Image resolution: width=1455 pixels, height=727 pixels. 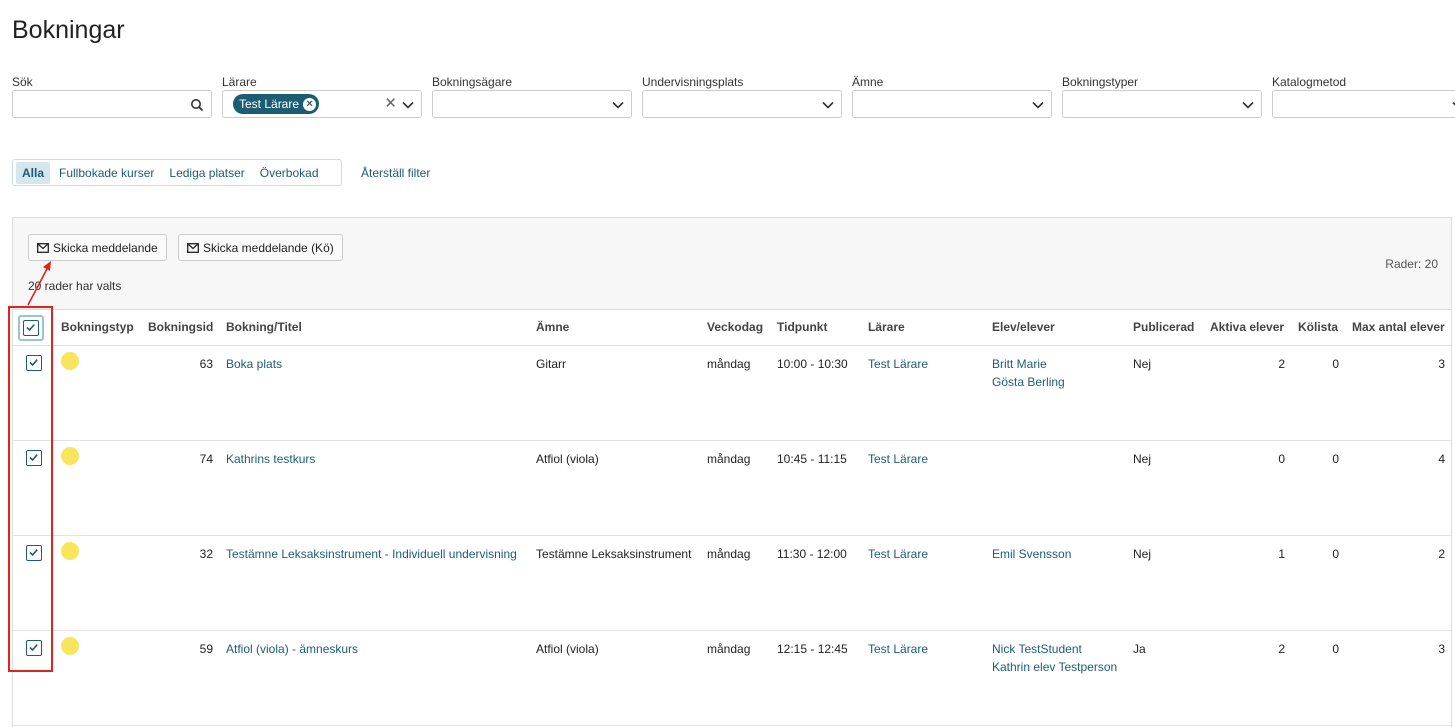 What do you see at coordinates (68, 30) in the screenshot?
I see `page-title: Bokningar` at bounding box center [68, 30].